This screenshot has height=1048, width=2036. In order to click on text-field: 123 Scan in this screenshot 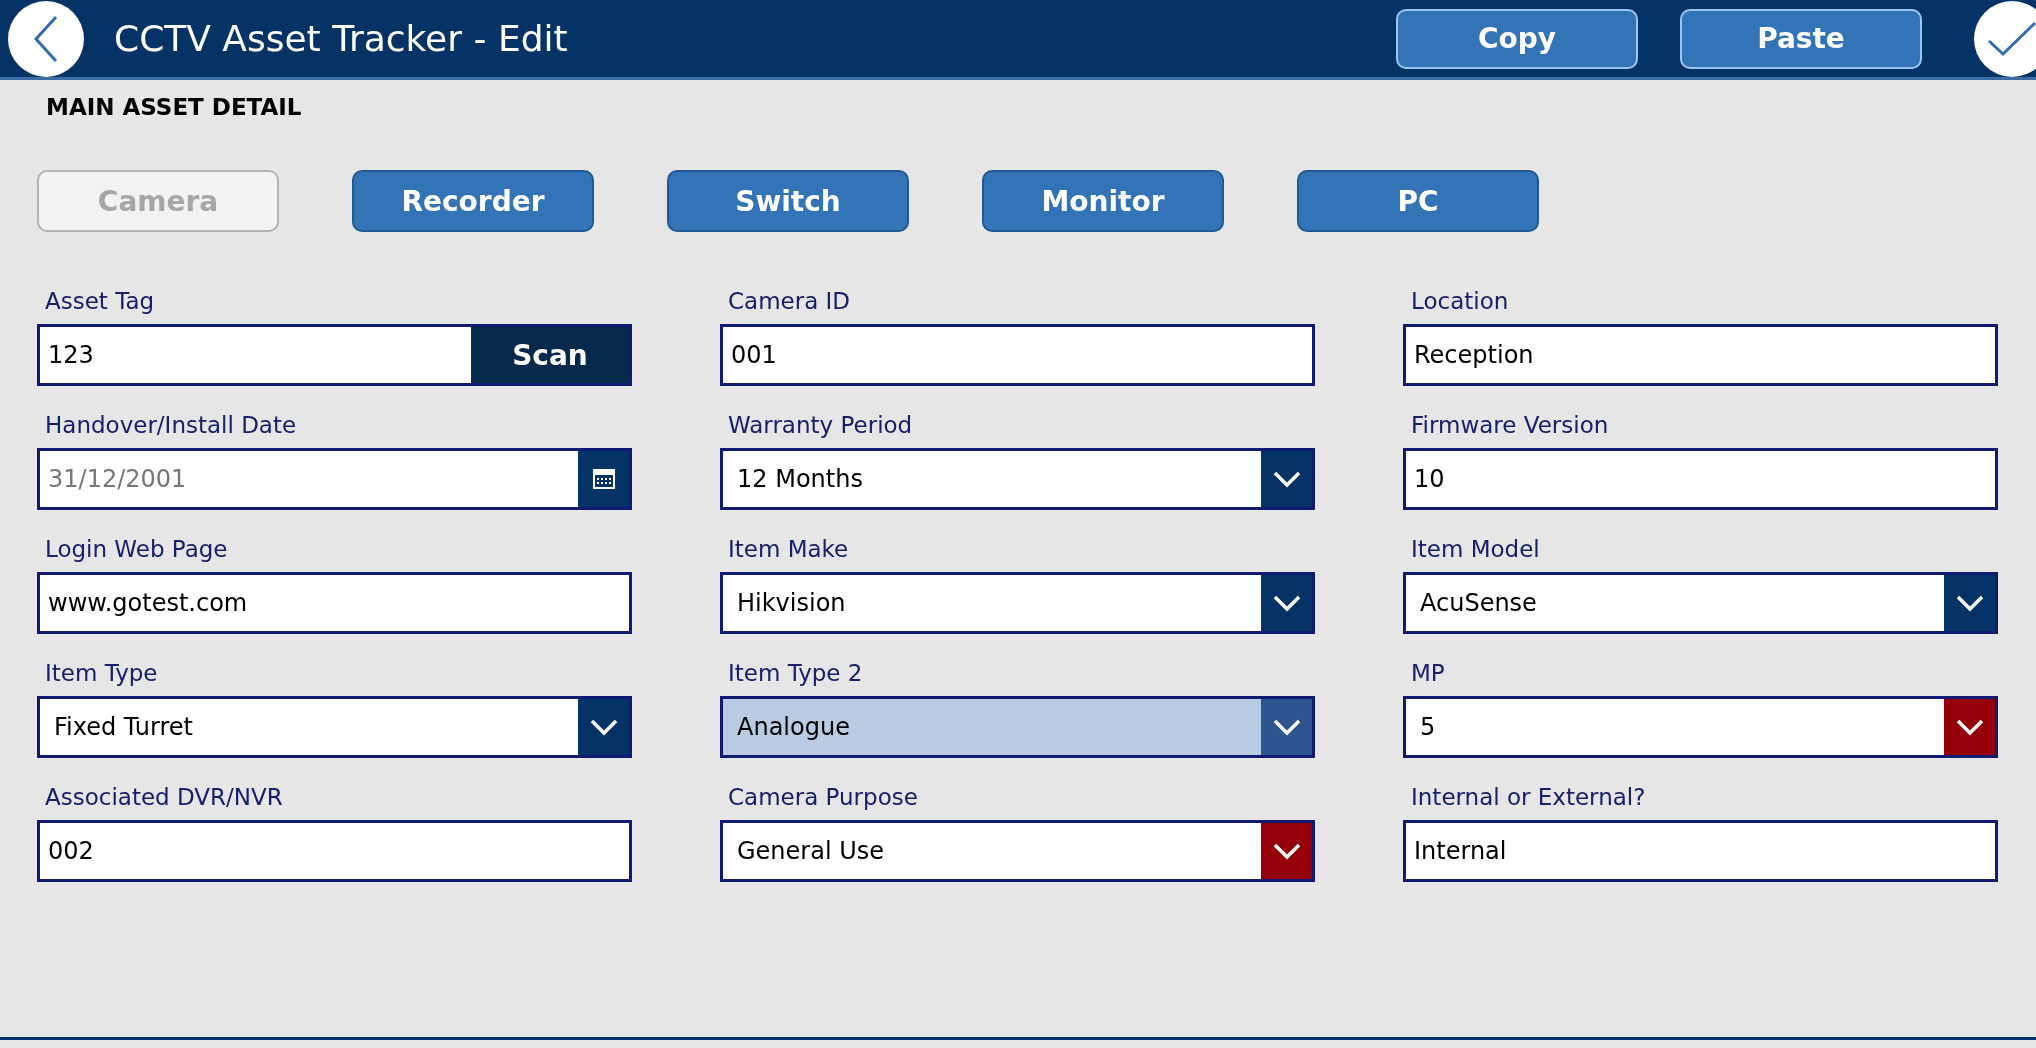, I will do `click(334, 355)`.